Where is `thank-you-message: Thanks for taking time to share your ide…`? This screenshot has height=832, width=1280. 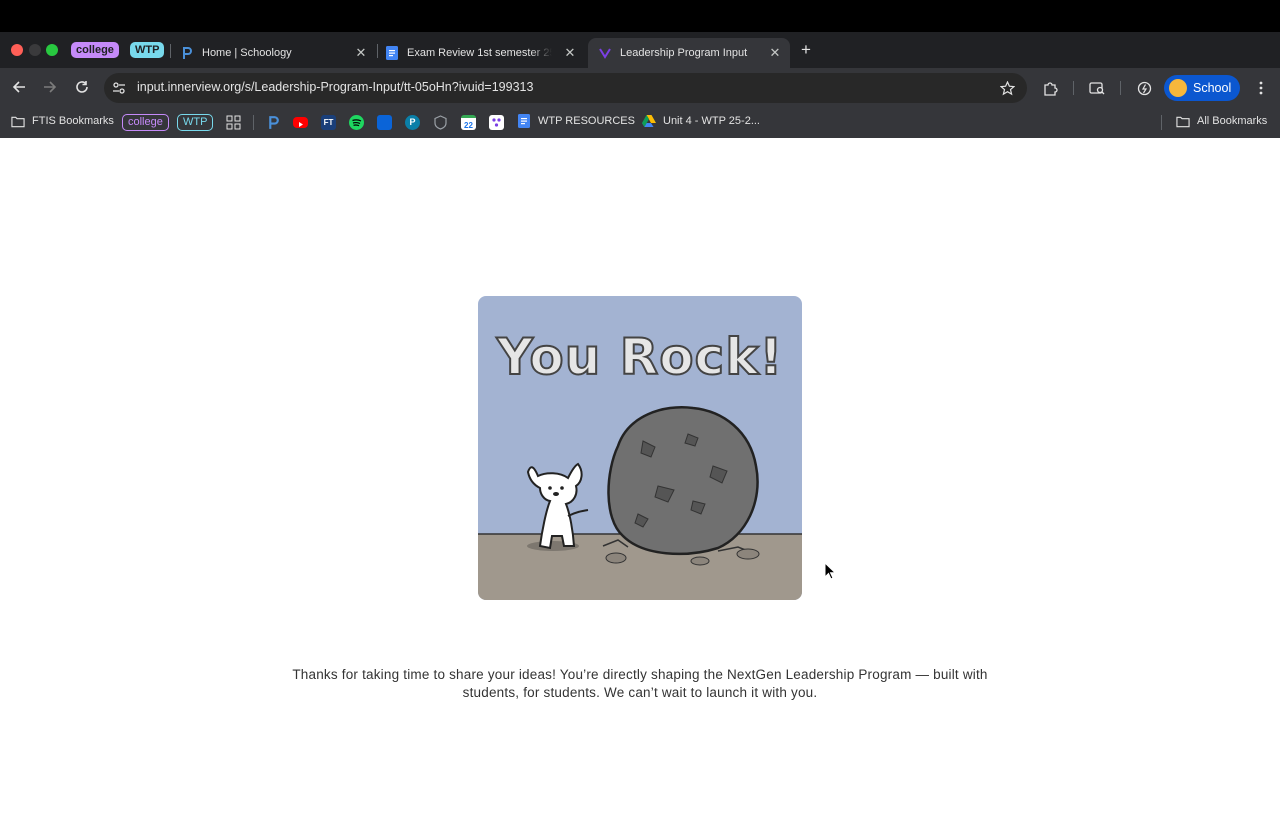 thank-you-message: Thanks for taking time to share your ide… is located at coordinates (640, 683).